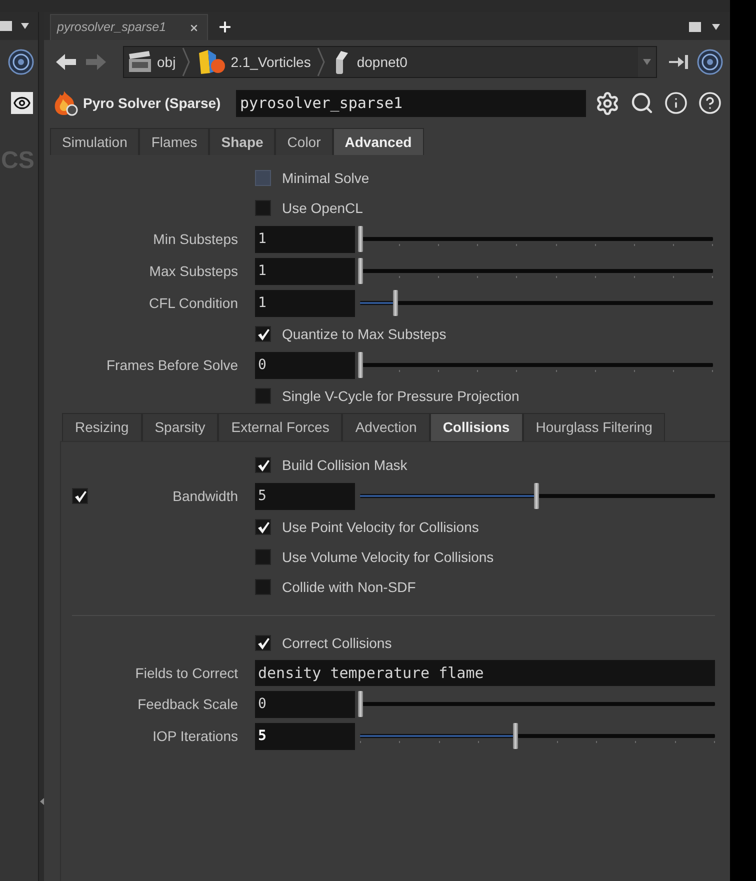 The width and height of the screenshot is (756, 881). I want to click on param-label: Feedback Scale, so click(188, 704).